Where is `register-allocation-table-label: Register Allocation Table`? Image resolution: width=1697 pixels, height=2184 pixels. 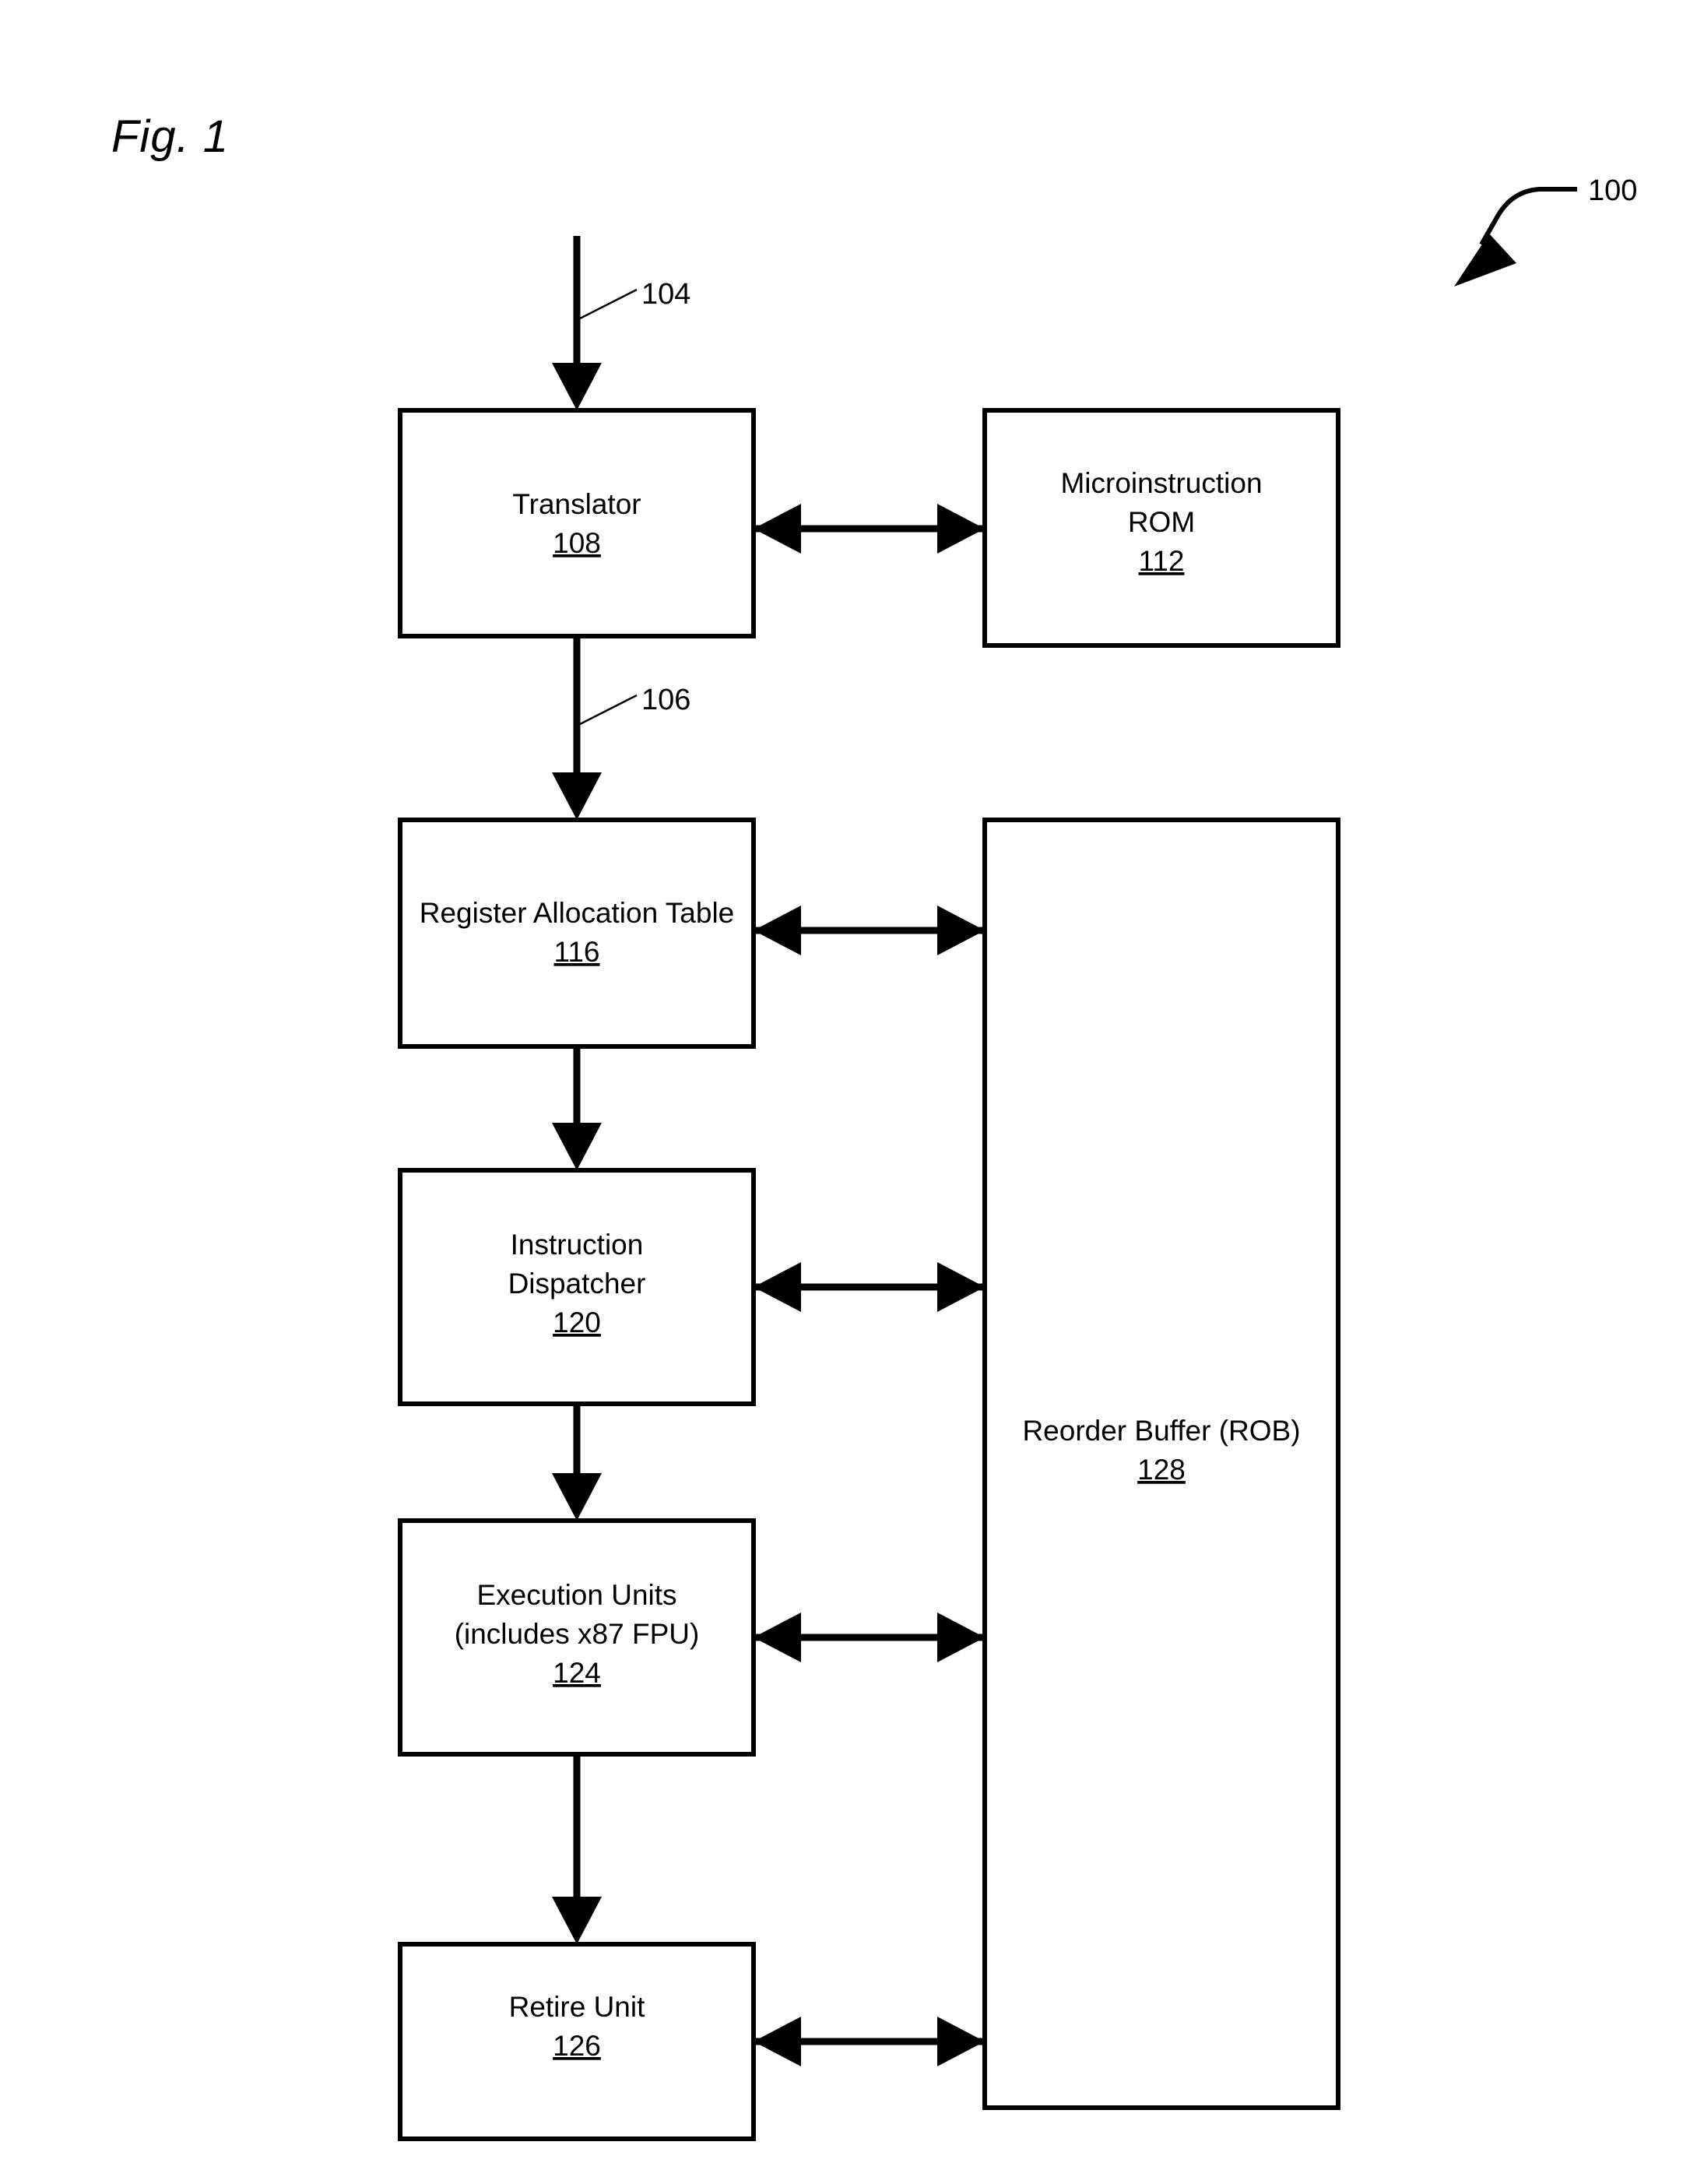
register-allocation-table-label: Register Allocation Table is located at coordinates (577, 913).